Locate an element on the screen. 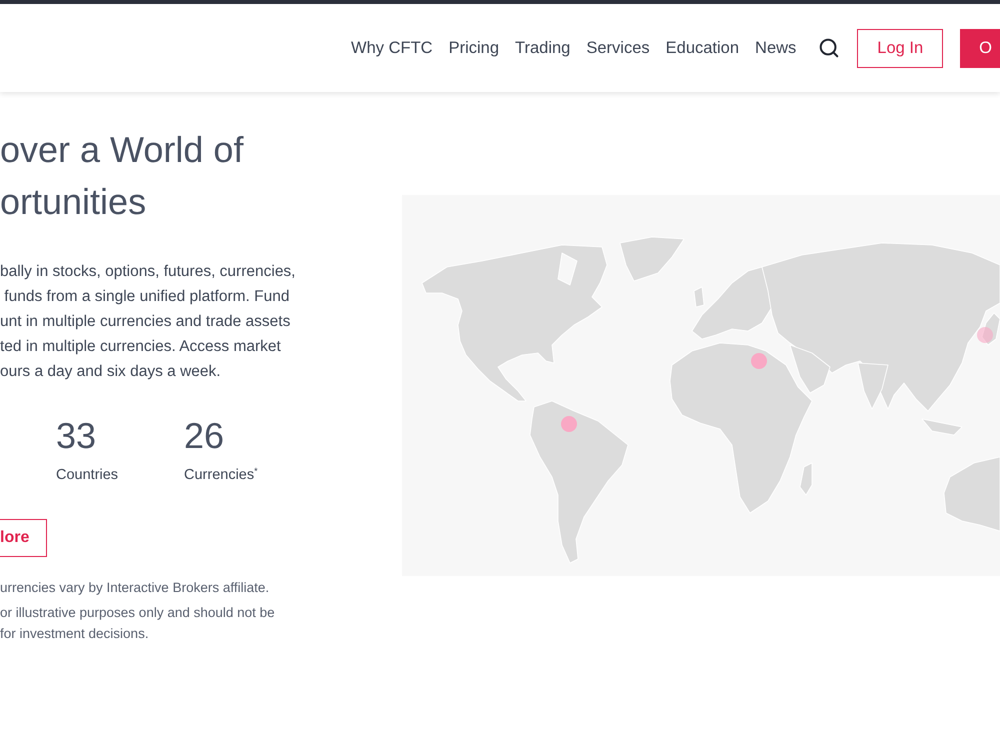 The image size is (1000, 750). nav-link: Trading is located at coordinates (542, 48).